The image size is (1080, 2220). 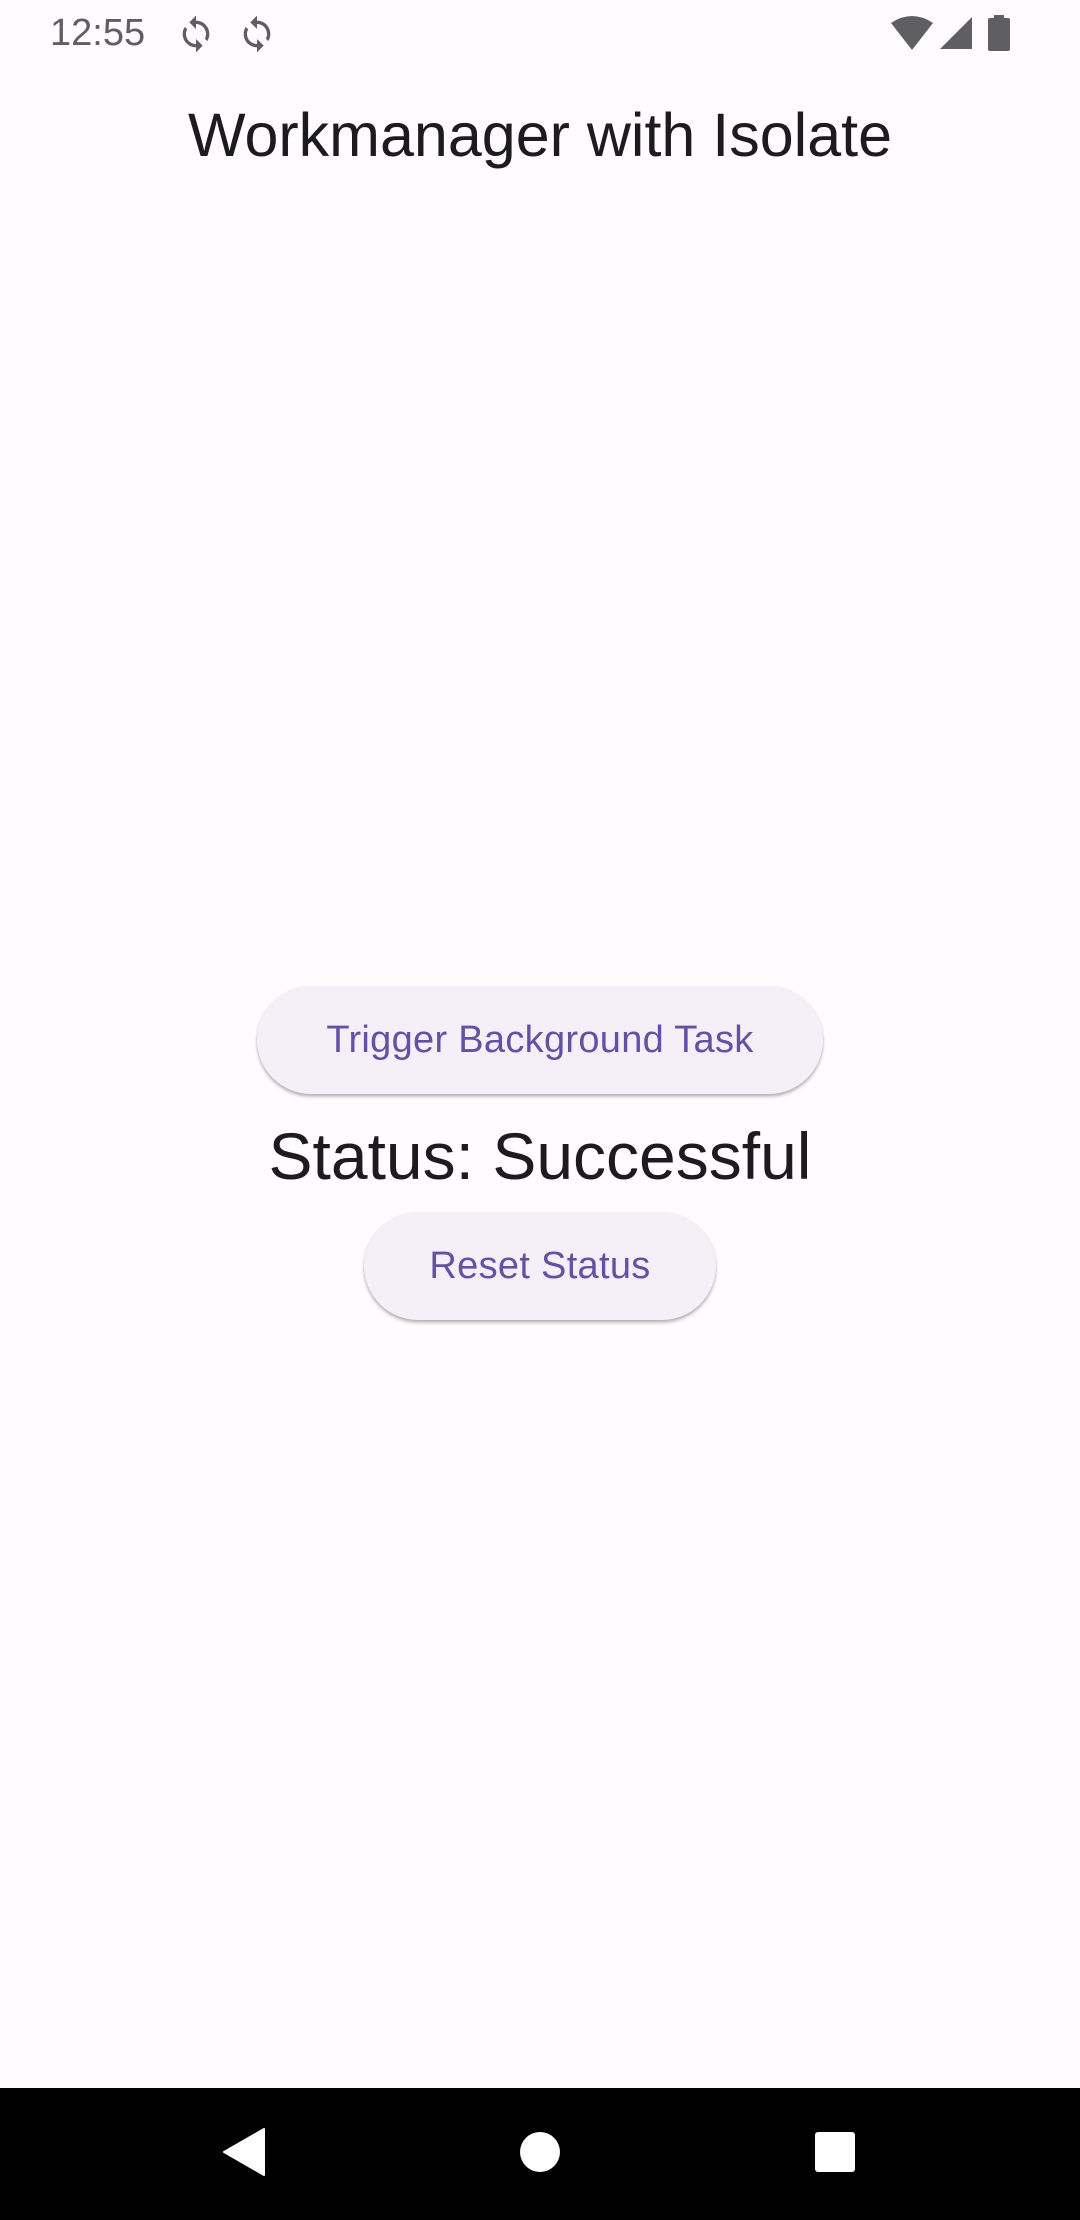 I want to click on cellular-signal-icon, so click(x=956, y=33).